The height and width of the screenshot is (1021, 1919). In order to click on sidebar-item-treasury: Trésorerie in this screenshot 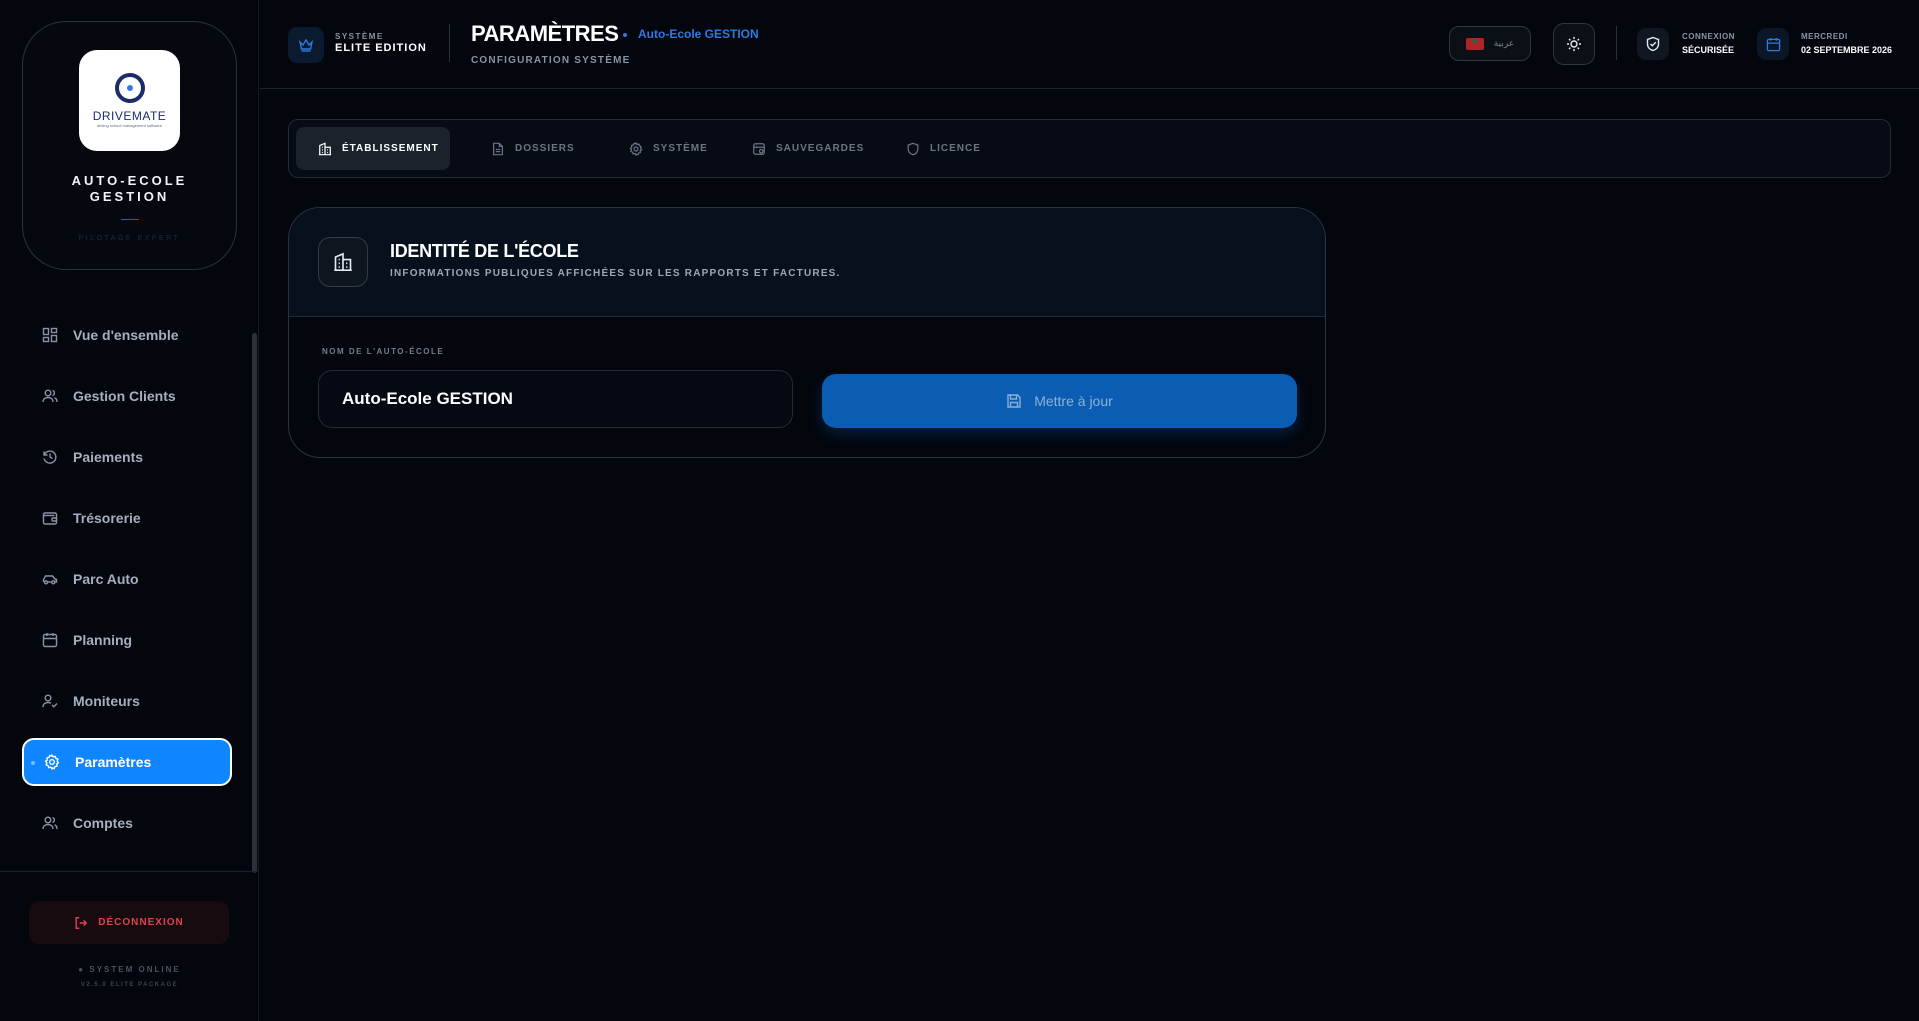, I will do `click(127, 518)`.